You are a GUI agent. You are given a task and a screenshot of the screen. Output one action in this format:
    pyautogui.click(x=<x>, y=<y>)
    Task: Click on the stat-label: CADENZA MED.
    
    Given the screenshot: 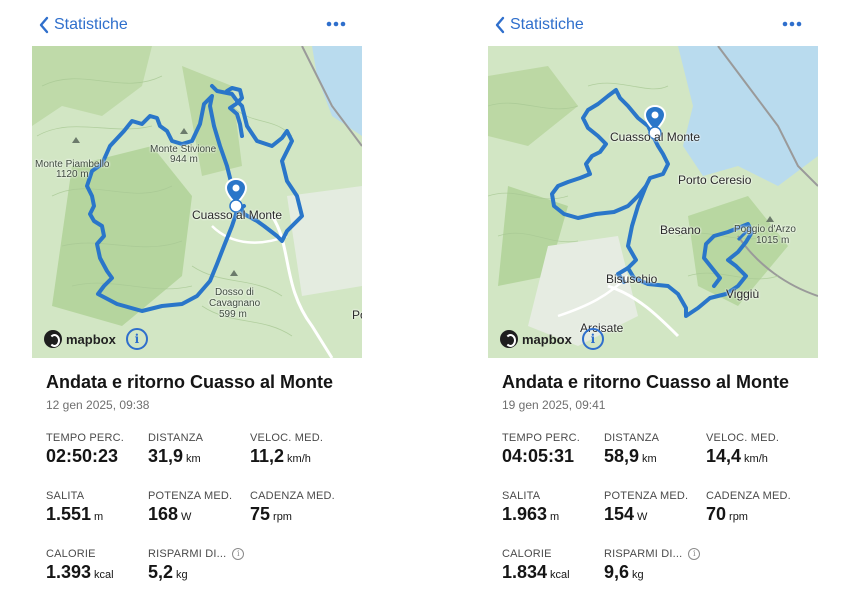 What is the action you would take?
    pyautogui.click(x=748, y=496)
    